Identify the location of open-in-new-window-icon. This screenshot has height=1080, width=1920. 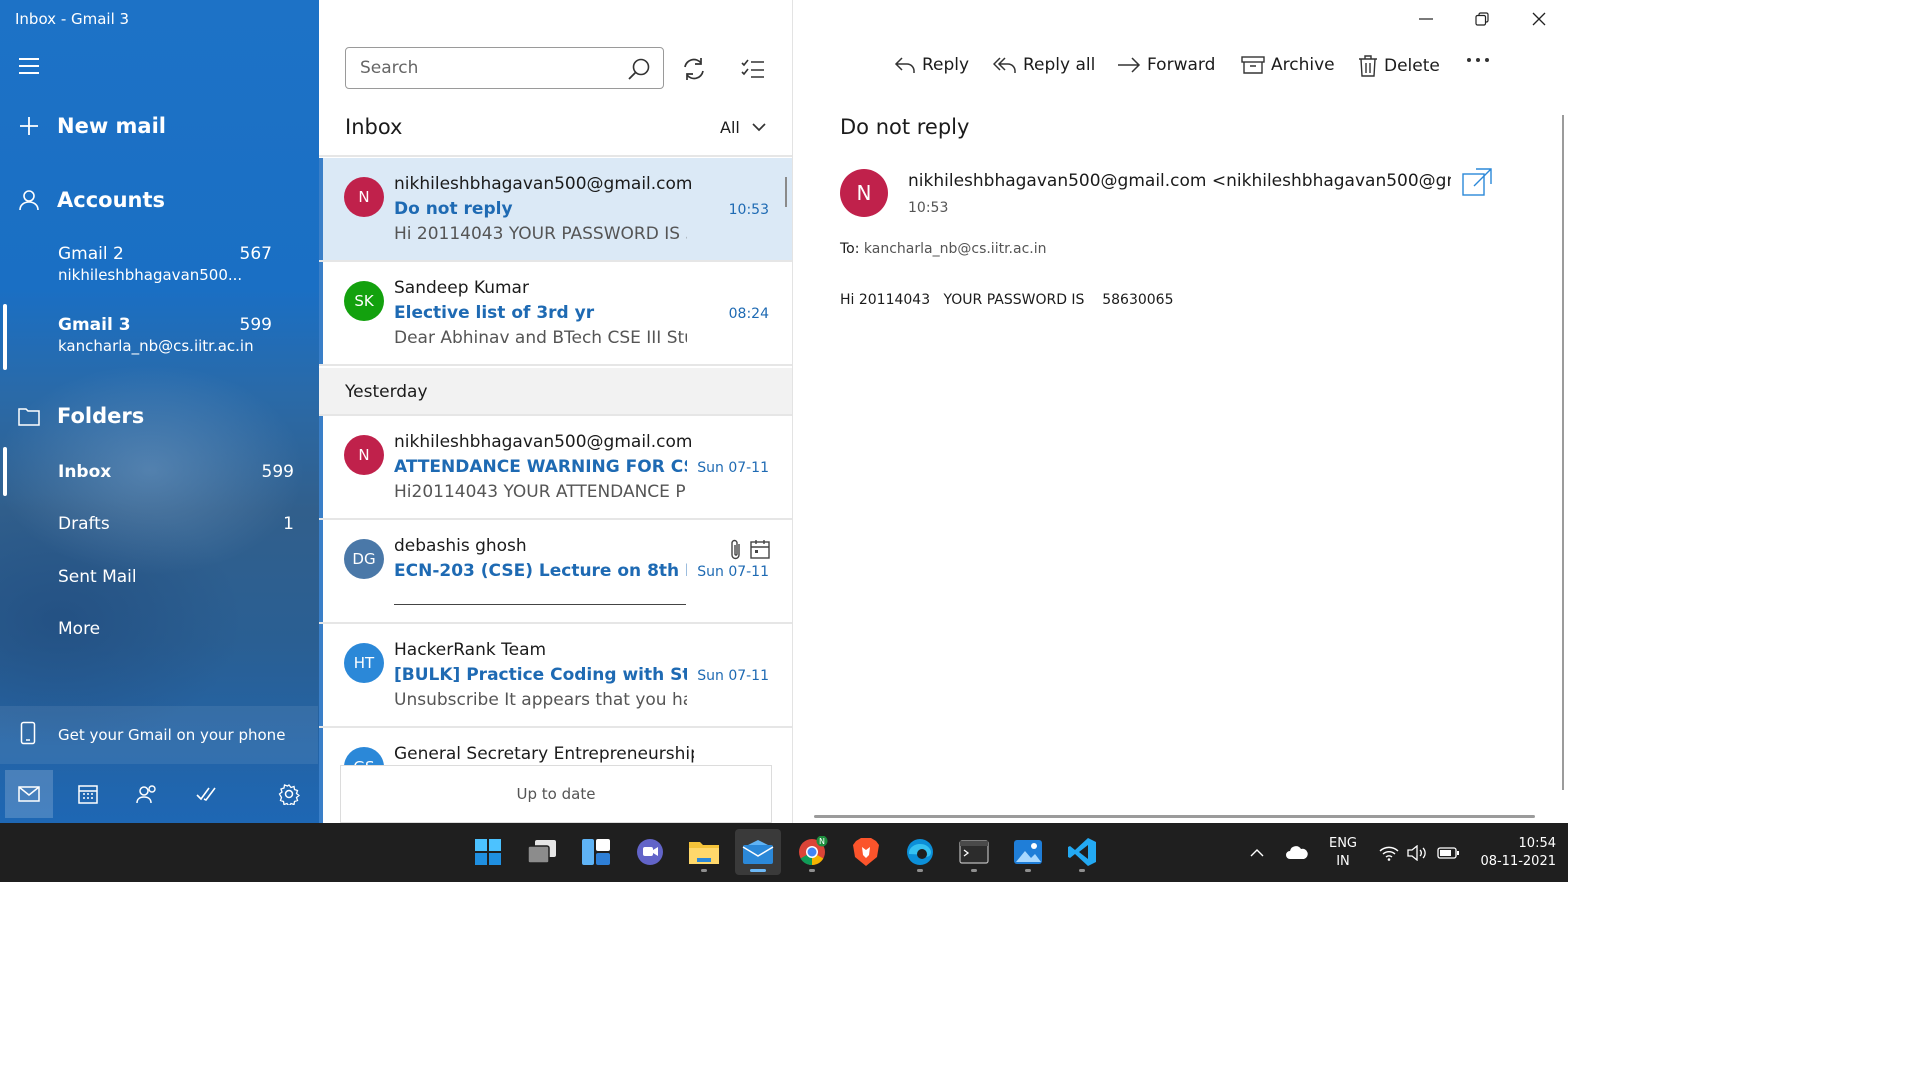
(1477, 184).